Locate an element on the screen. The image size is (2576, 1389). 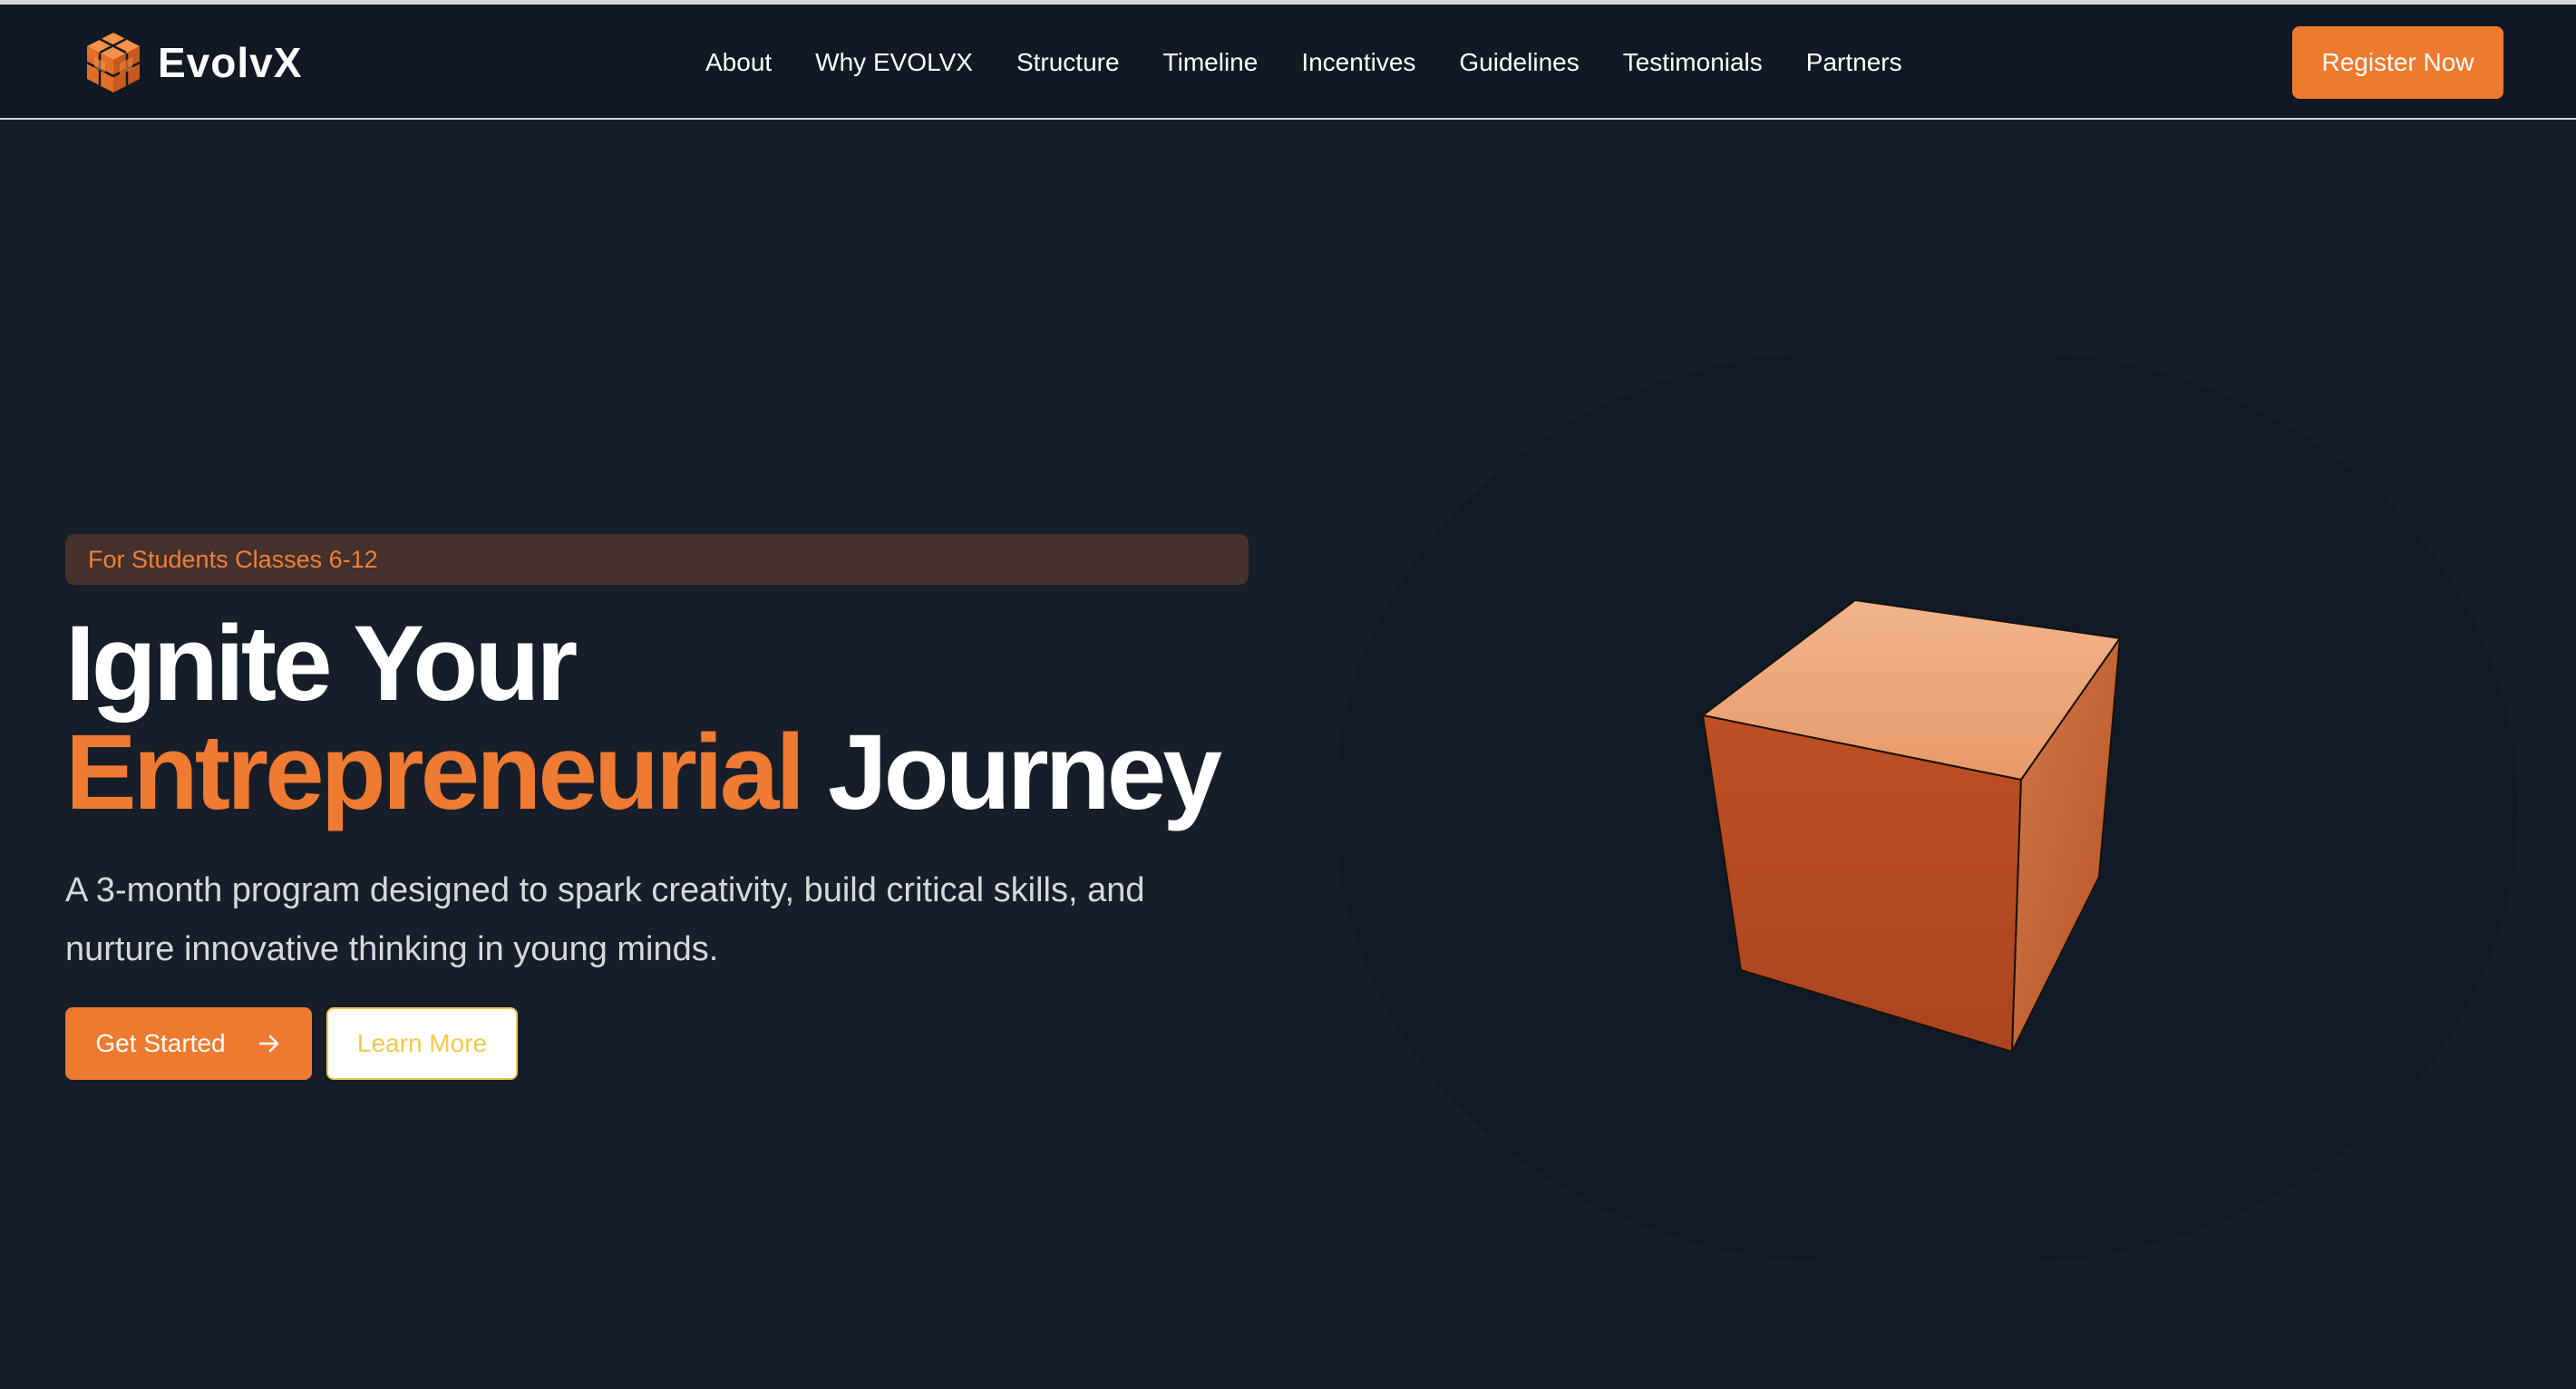
nav-link-timeline: Timeline is located at coordinates (1211, 63).